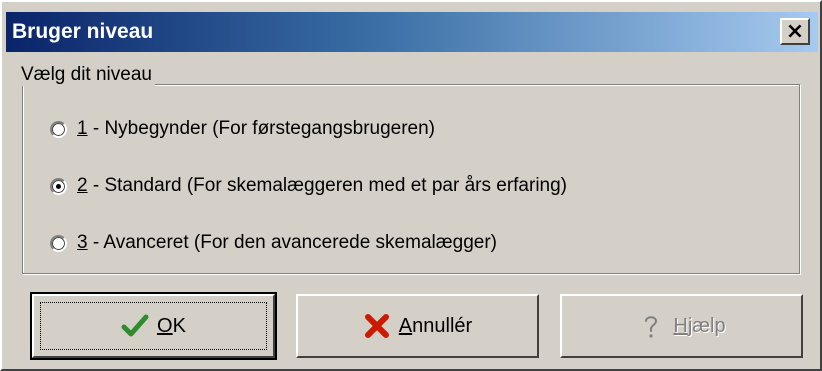 The image size is (822, 371). Describe the element at coordinates (83, 31) in the screenshot. I see `window-title: Bruger niveau` at that location.